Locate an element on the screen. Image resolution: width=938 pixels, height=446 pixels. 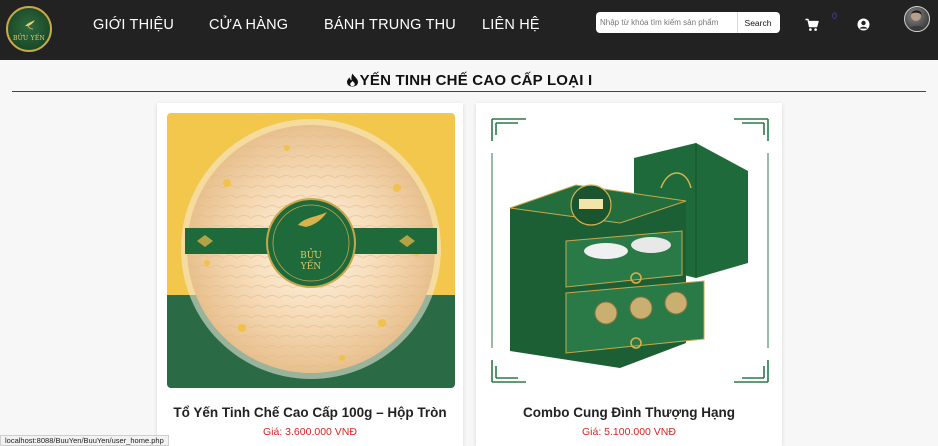
product-price: Giá: 3.600.000 VNĐ is located at coordinates (310, 432).